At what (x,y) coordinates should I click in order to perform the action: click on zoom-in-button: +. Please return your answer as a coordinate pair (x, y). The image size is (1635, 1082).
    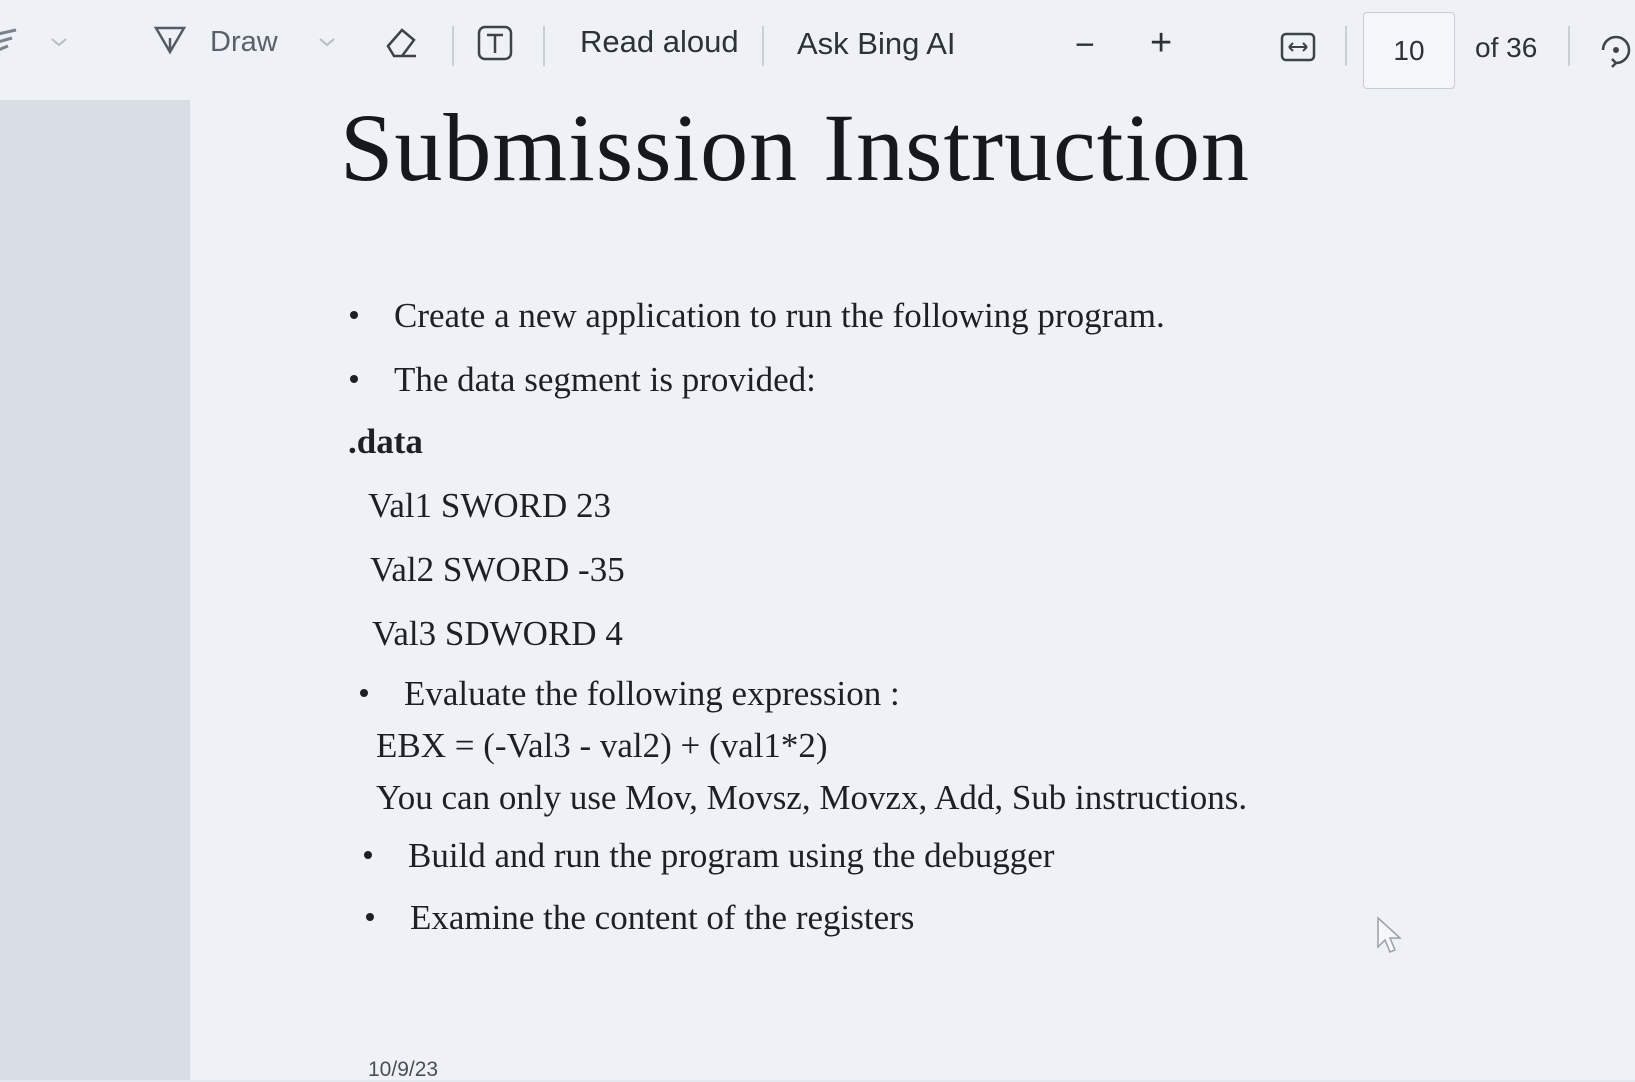
    Looking at the image, I should click on (1161, 43).